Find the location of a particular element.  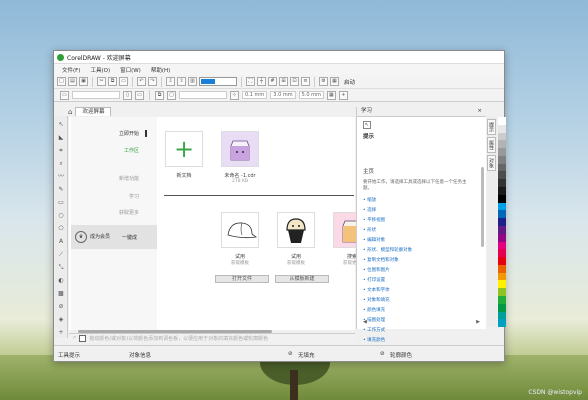

new-from-template-button: 从模板新建 is located at coordinates (302, 279).